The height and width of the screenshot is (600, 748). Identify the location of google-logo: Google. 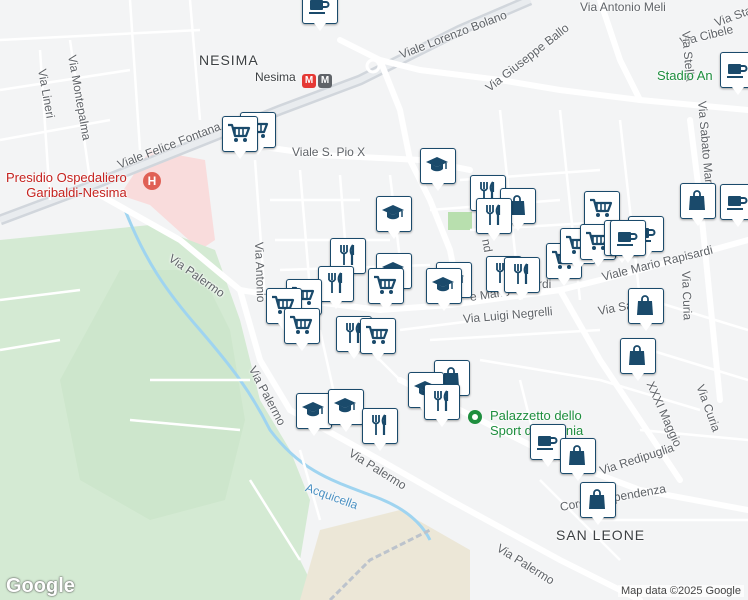
(40, 586).